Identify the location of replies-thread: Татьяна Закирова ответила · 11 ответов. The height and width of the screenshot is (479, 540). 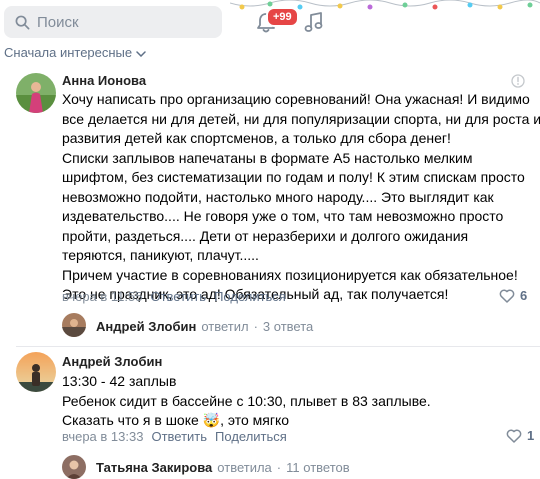
(218, 467).